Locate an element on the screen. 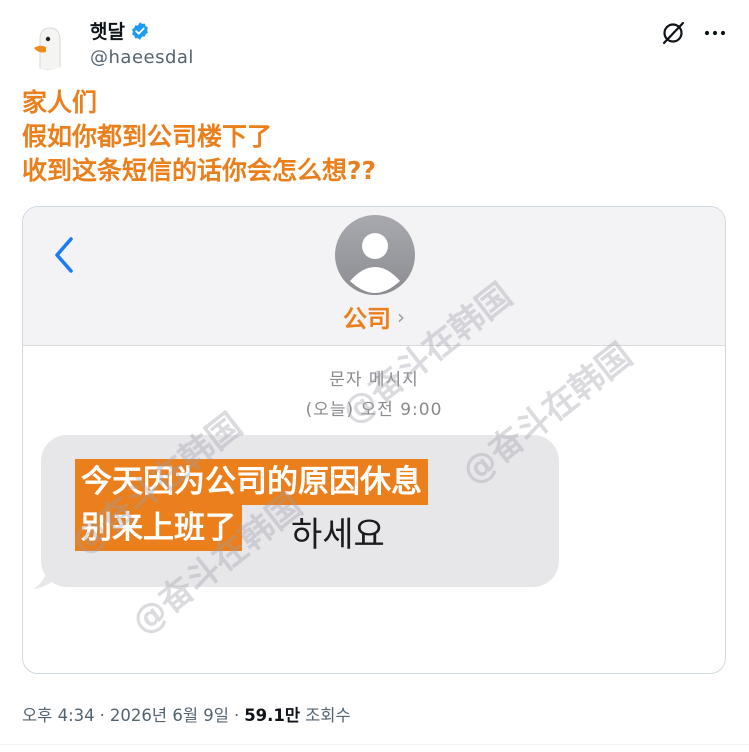 The width and height of the screenshot is (749, 752). contact-person-icon is located at coordinates (375, 263).